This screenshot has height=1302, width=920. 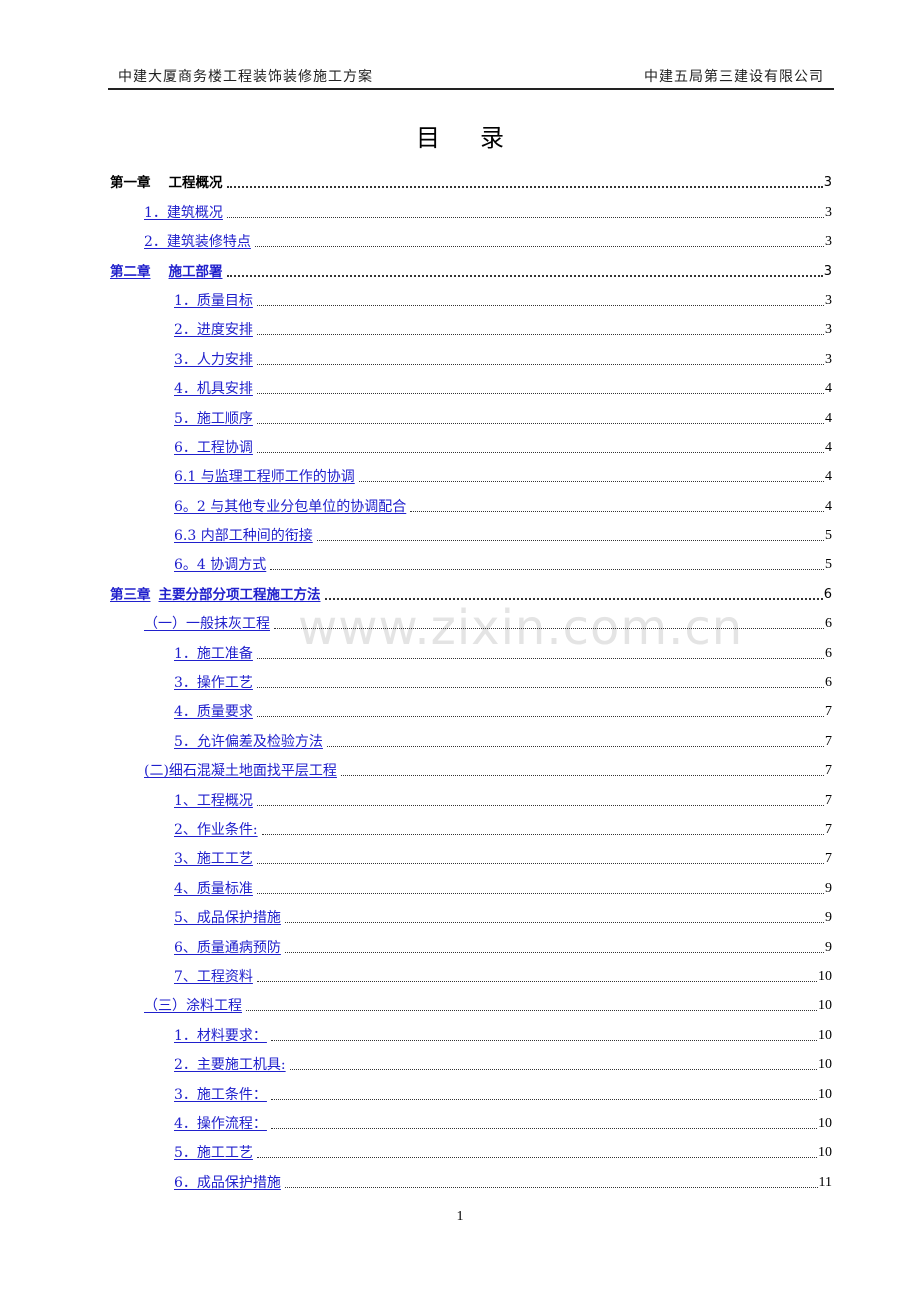 I want to click on toc-entry-link: 5．允许偏差及检验方法, so click(x=250, y=742).